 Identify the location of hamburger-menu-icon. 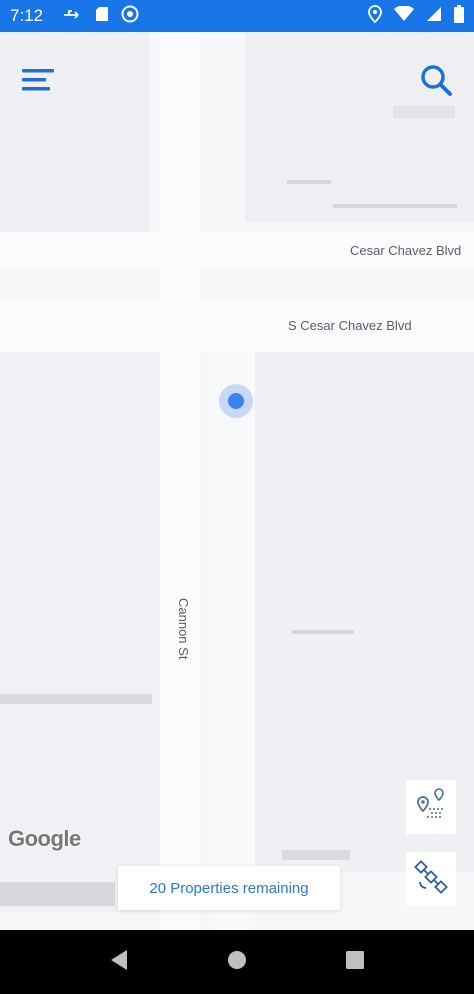
(38, 82).